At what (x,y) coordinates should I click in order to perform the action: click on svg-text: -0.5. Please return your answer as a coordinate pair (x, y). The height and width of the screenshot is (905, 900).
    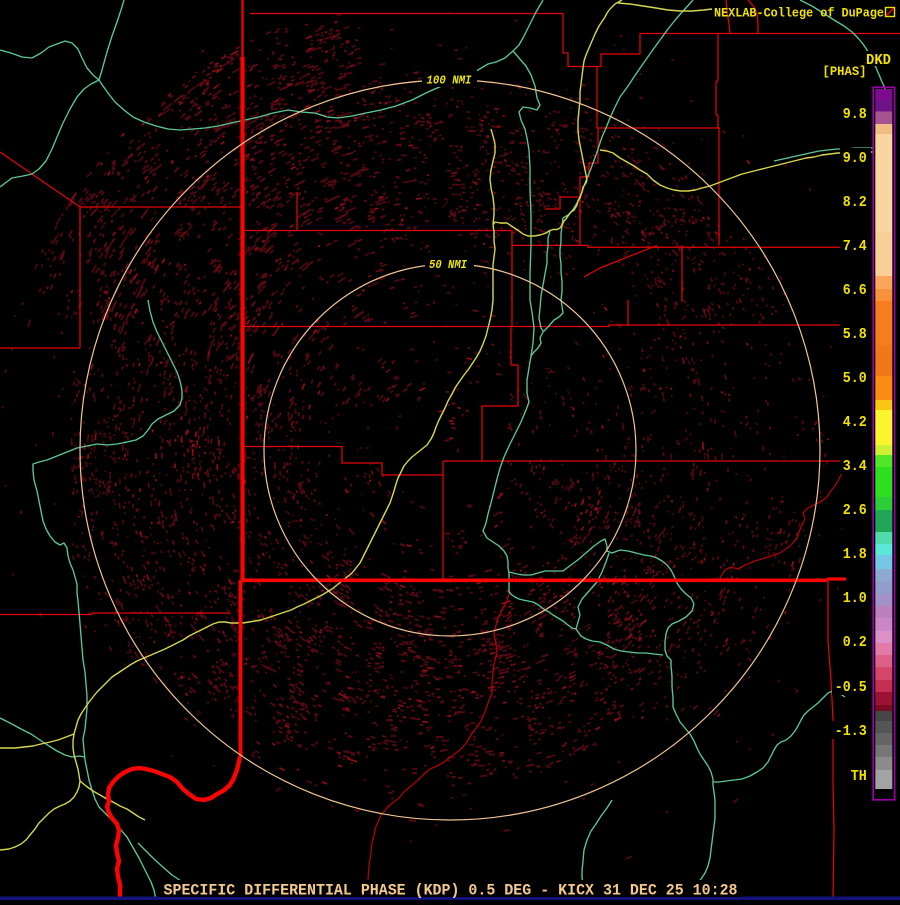
    Looking at the image, I should click on (851, 687).